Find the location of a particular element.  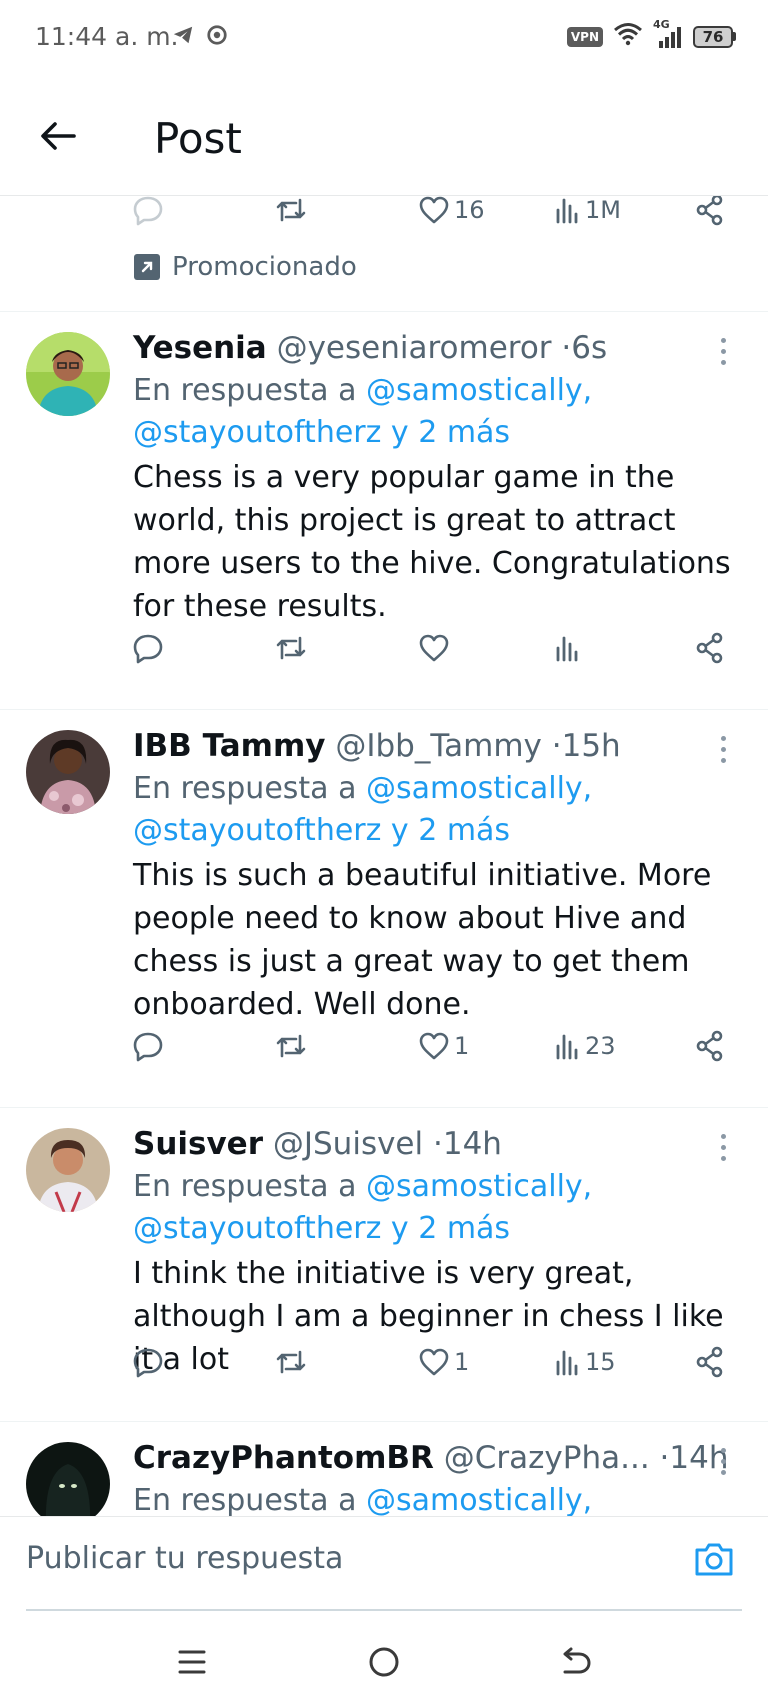

author-name: Suisver is located at coordinates (198, 1144).